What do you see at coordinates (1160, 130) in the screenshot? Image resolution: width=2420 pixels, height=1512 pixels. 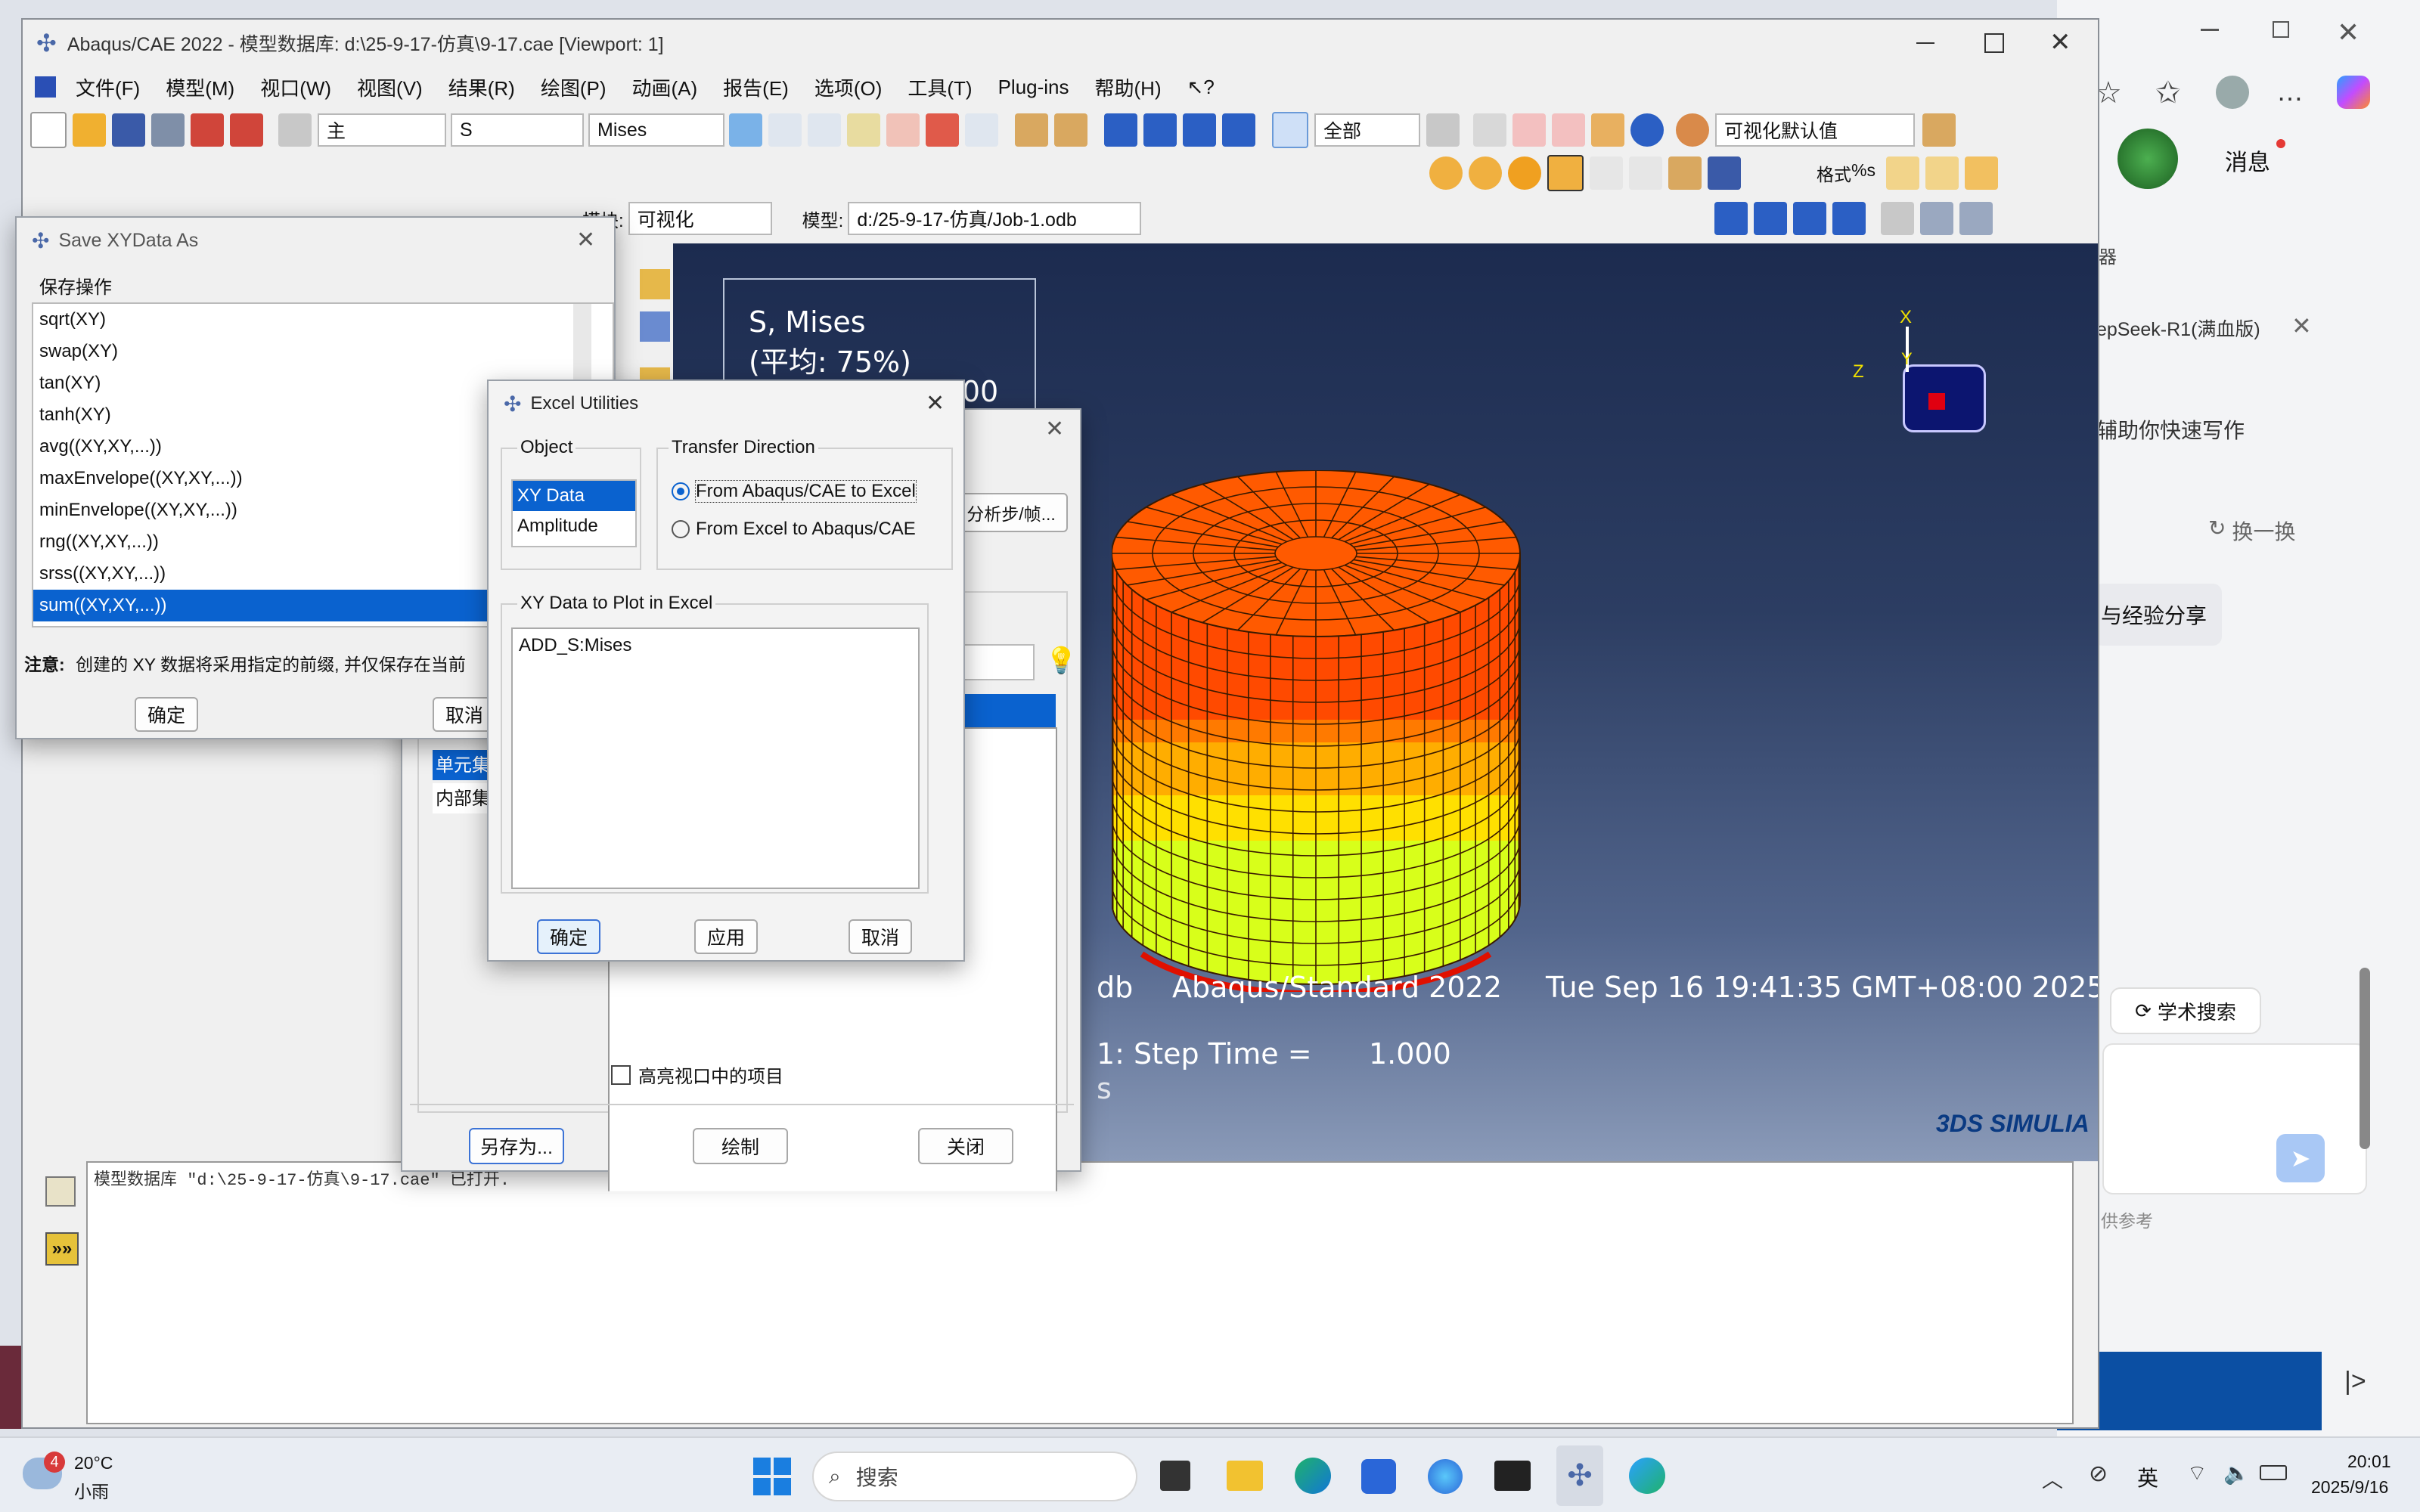 I see `prev-frame-icon` at bounding box center [1160, 130].